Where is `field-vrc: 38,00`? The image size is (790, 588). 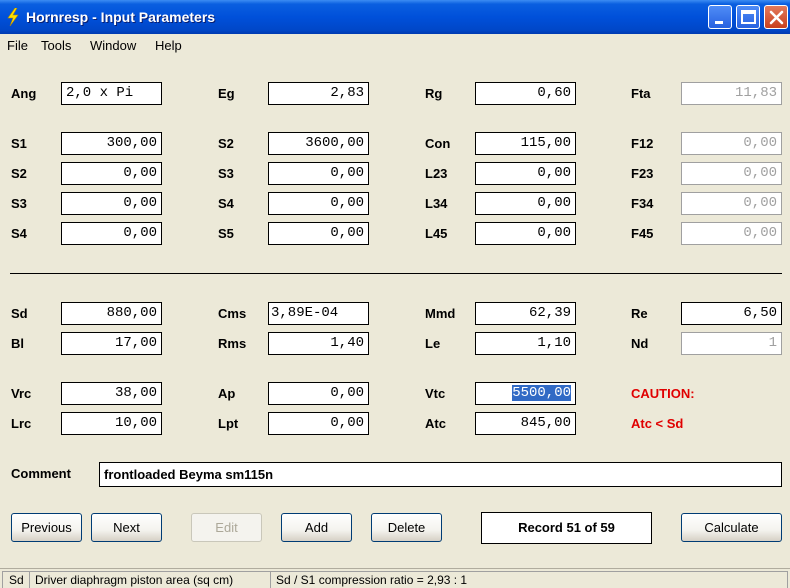
field-vrc: 38,00 is located at coordinates (111, 393).